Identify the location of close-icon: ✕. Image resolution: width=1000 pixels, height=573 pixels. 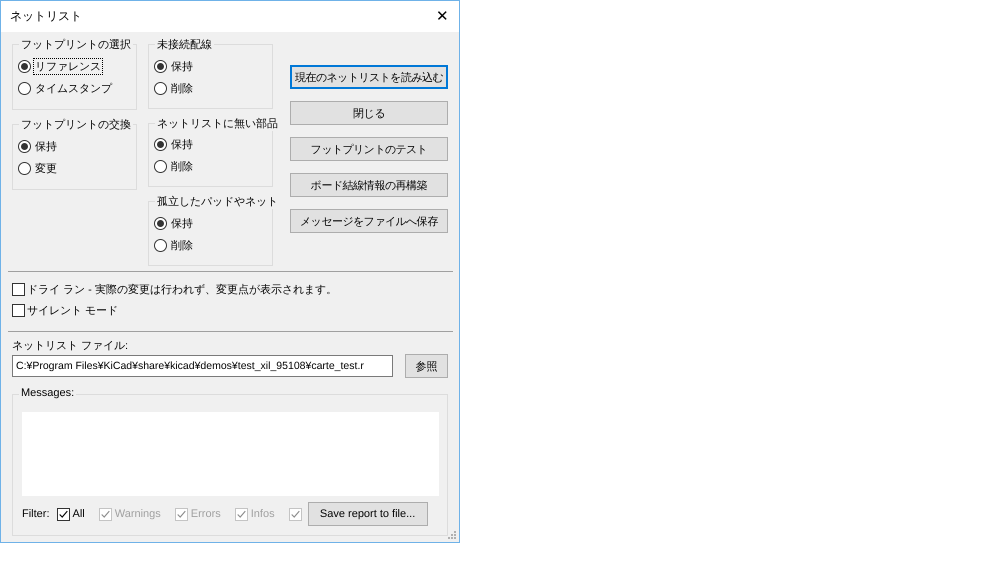
(442, 16).